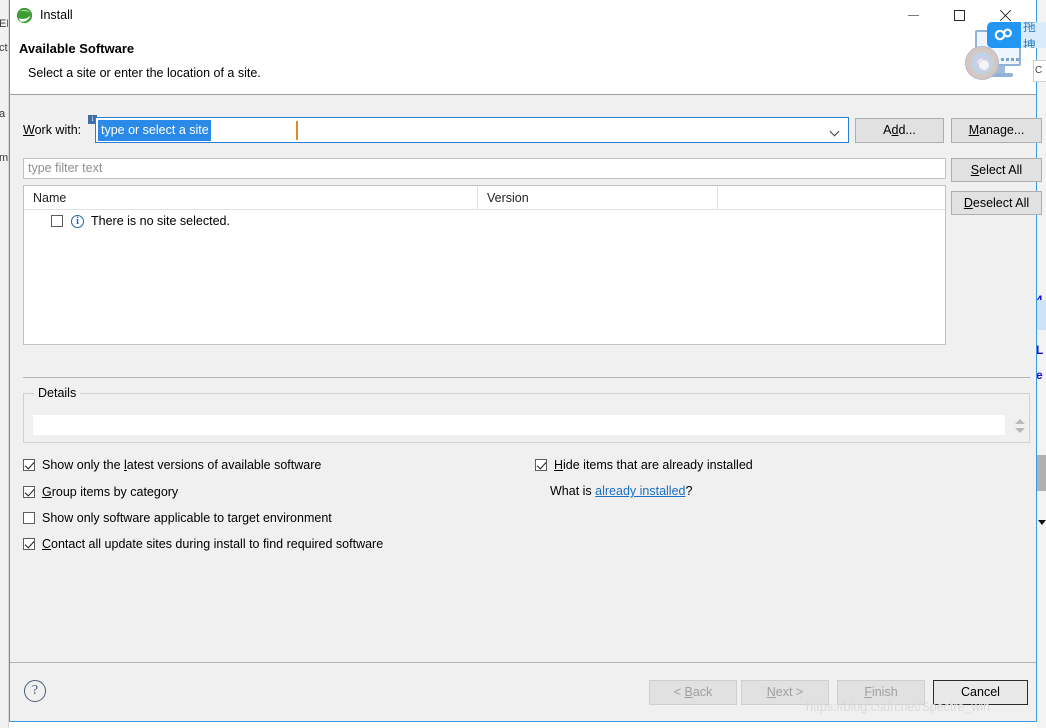 The width and height of the screenshot is (1046, 728). I want to click on column-header-blank, so click(831, 198).